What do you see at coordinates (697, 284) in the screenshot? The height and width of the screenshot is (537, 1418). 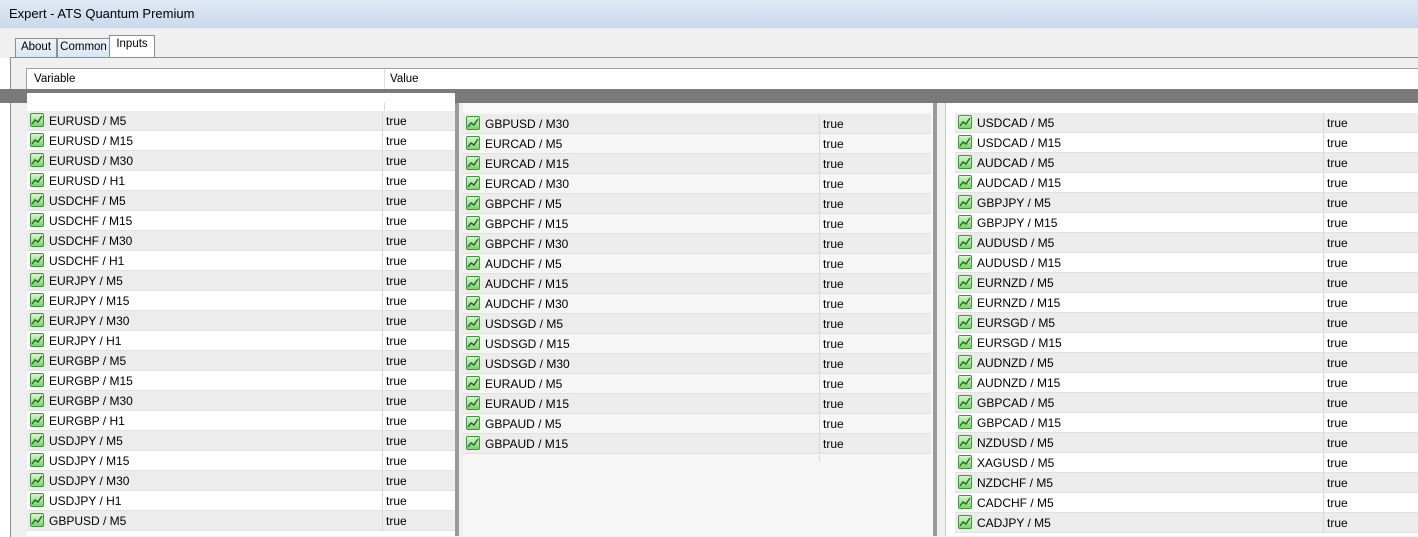 I see `table-row: AUDCHF / M15 true` at bounding box center [697, 284].